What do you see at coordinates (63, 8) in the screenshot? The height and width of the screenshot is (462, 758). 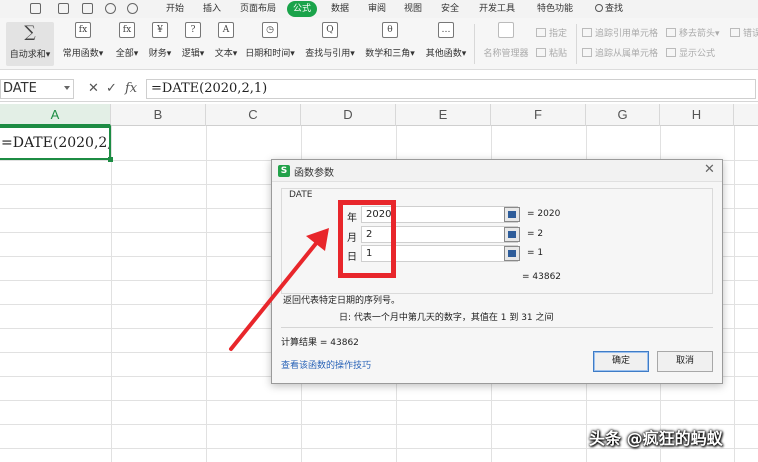 I see `print-icon` at bounding box center [63, 8].